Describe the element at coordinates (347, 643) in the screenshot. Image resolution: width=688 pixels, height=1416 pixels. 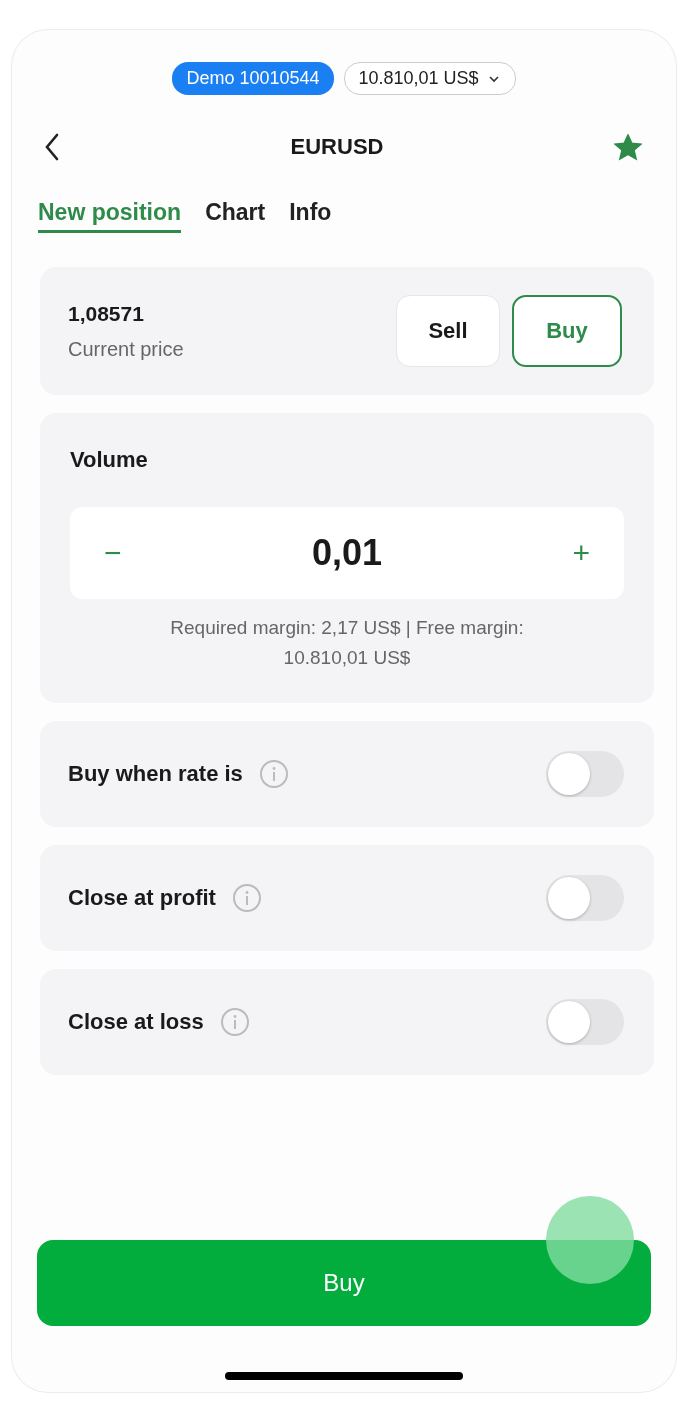
I see `margin-note: Required margin: 2,17 US$ | Free margin: 10.810,01 US$` at that location.